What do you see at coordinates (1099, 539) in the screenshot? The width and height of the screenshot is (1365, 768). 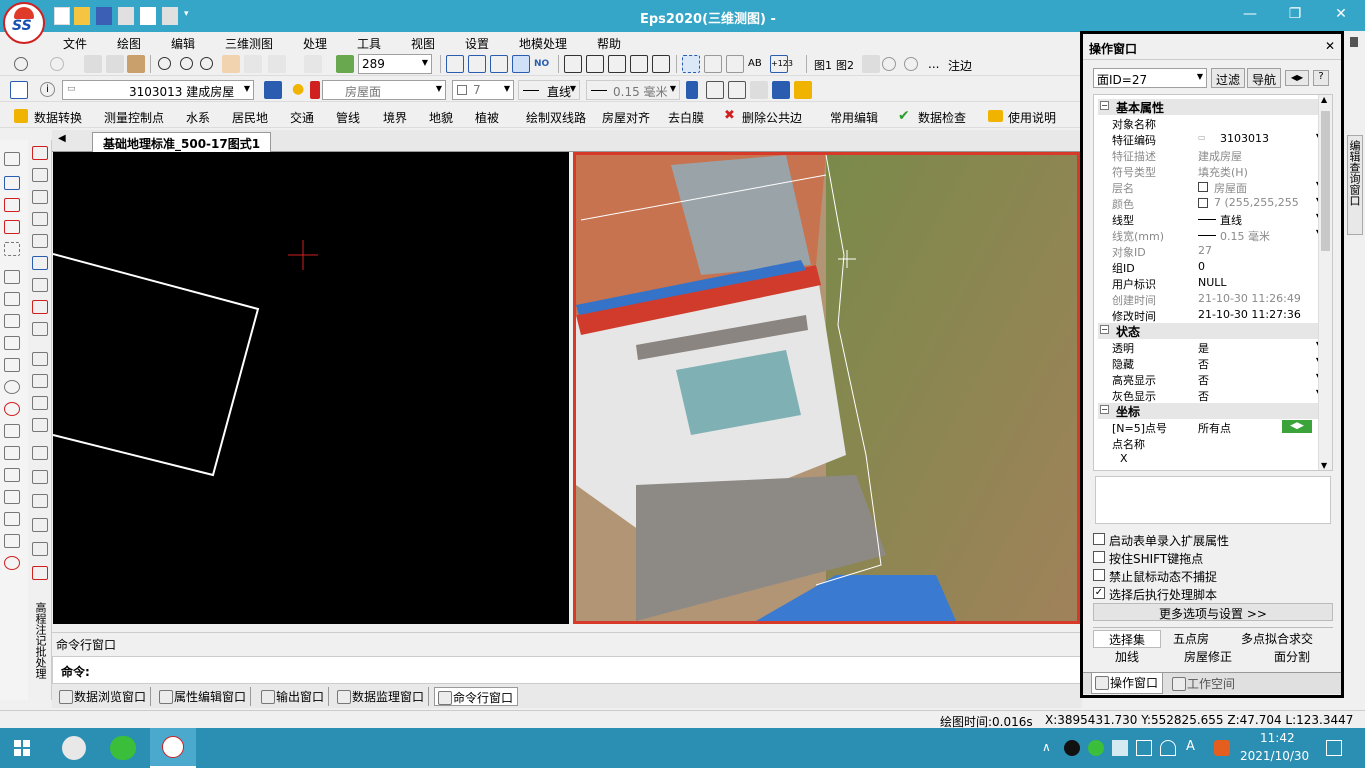 I see `checkbox-icon` at bounding box center [1099, 539].